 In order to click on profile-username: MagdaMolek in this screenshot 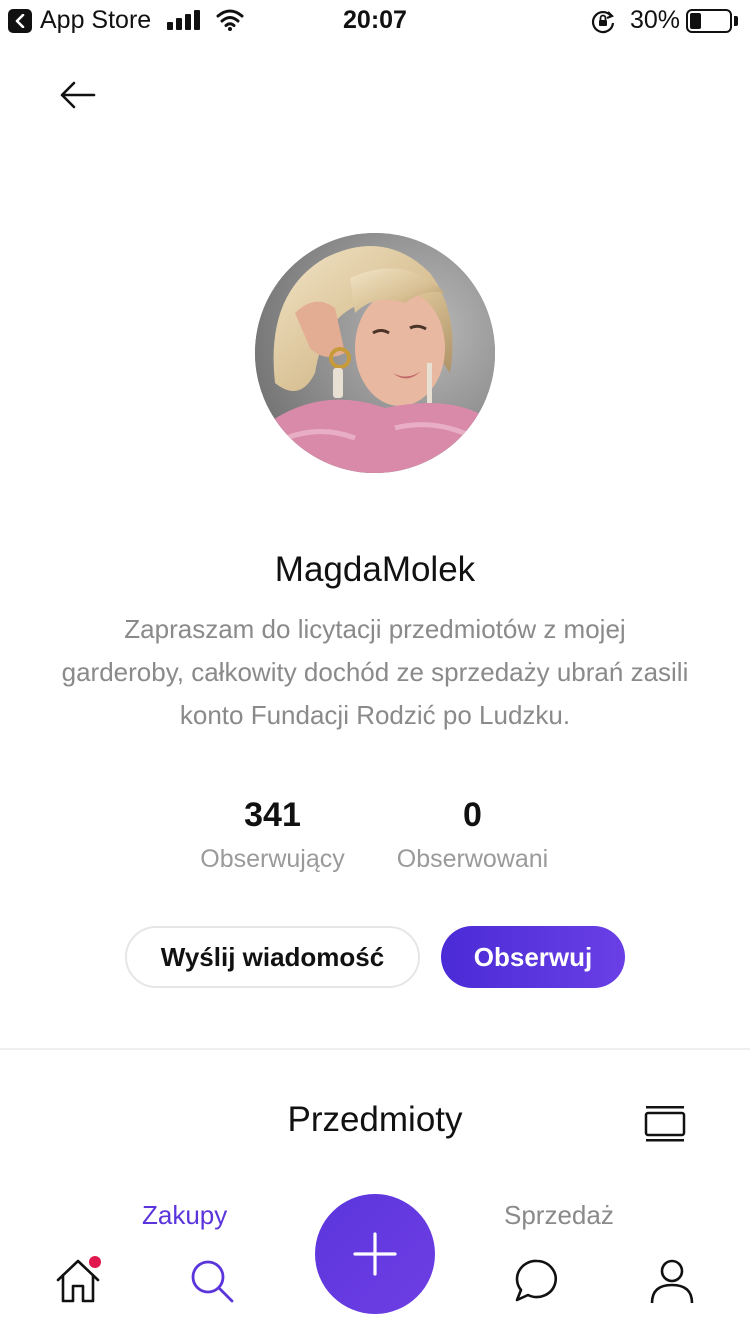, I will do `click(375, 569)`.